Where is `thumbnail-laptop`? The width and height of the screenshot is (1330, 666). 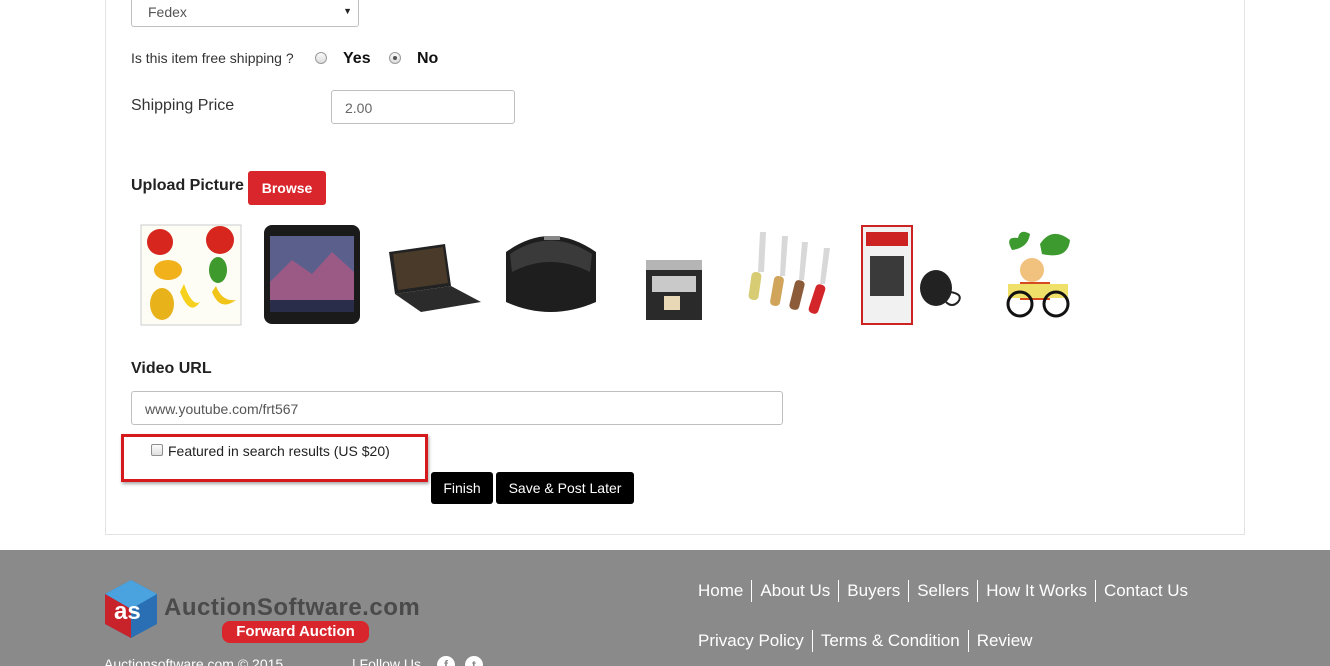
thumbnail-laptop is located at coordinates (433, 275).